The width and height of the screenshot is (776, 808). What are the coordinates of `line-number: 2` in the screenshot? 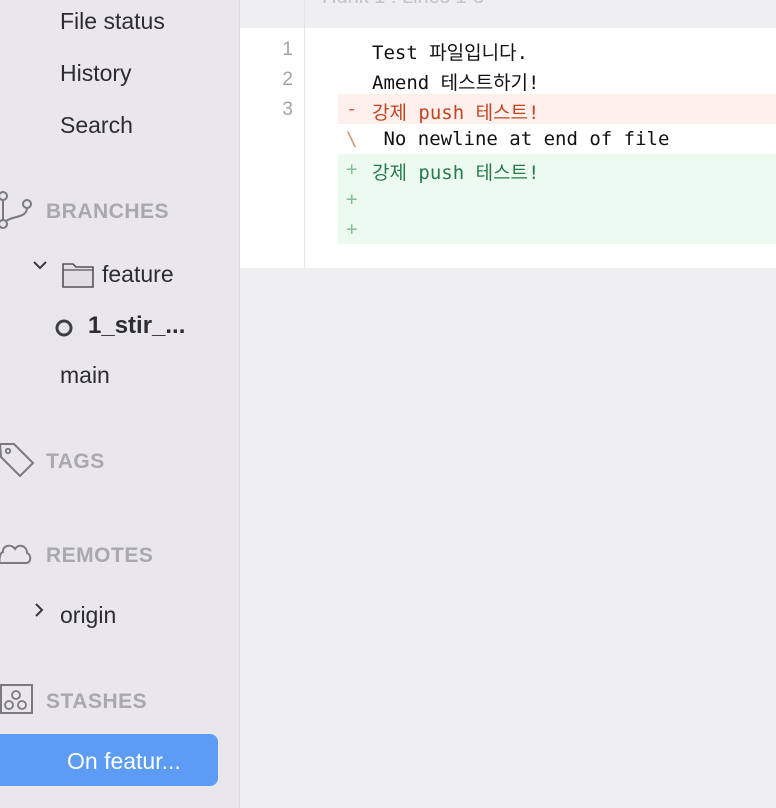 It's located at (287, 79).